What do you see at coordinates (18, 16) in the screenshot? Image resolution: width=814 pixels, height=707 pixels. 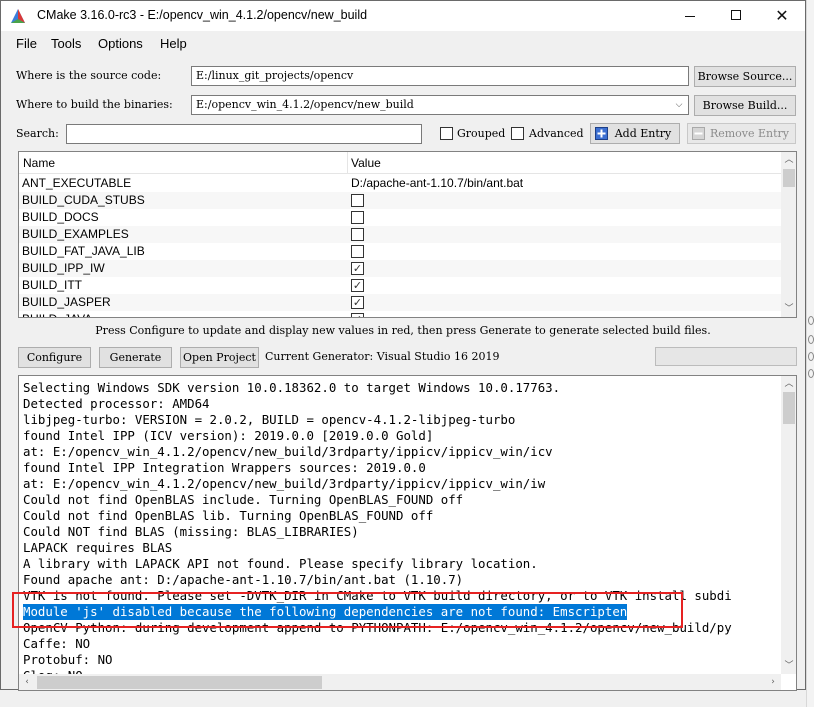 I see `cmake-app-icon` at bounding box center [18, 16].